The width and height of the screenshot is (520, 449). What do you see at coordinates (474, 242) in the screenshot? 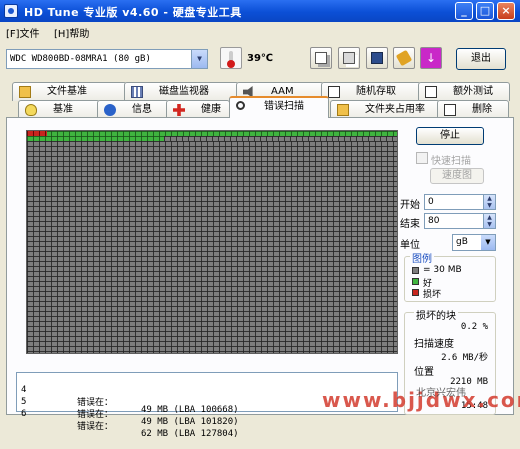
I see `unit-select: gB ▼` at bounding box center [474, 242].